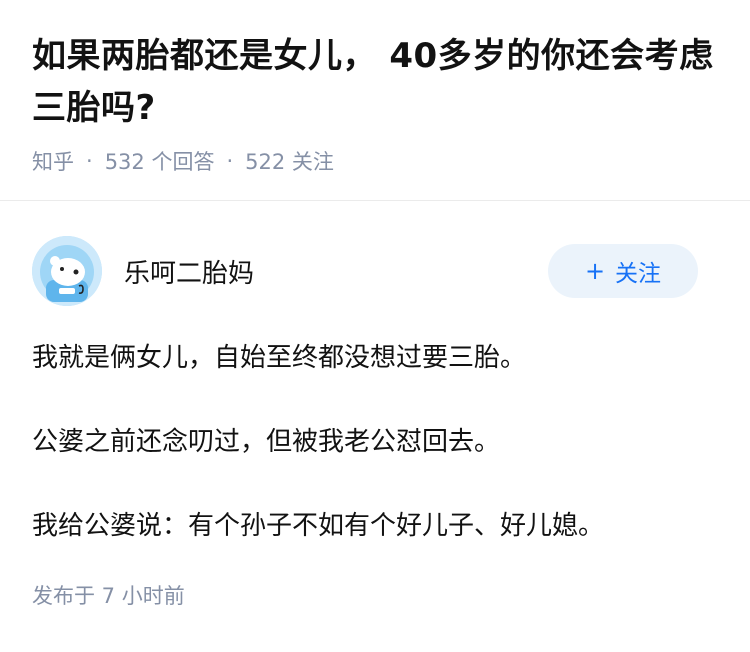  I want to click on follow-label: 关注, so click(638, 274).